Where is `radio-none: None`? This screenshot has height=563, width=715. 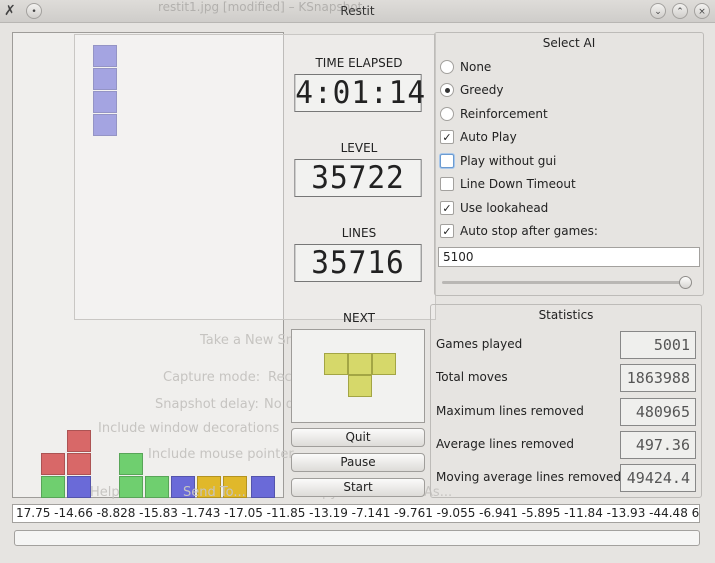
radio-none: None is located at coordinates (465, 67).